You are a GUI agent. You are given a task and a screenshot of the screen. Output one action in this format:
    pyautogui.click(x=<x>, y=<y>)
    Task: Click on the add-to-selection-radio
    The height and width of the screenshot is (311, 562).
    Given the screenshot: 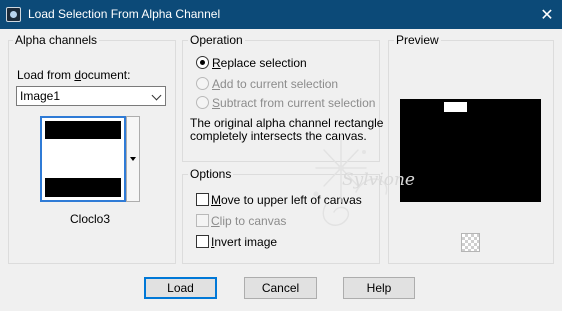 What is the action you would take?
    pyautogui.click(x=202, y=83)
    